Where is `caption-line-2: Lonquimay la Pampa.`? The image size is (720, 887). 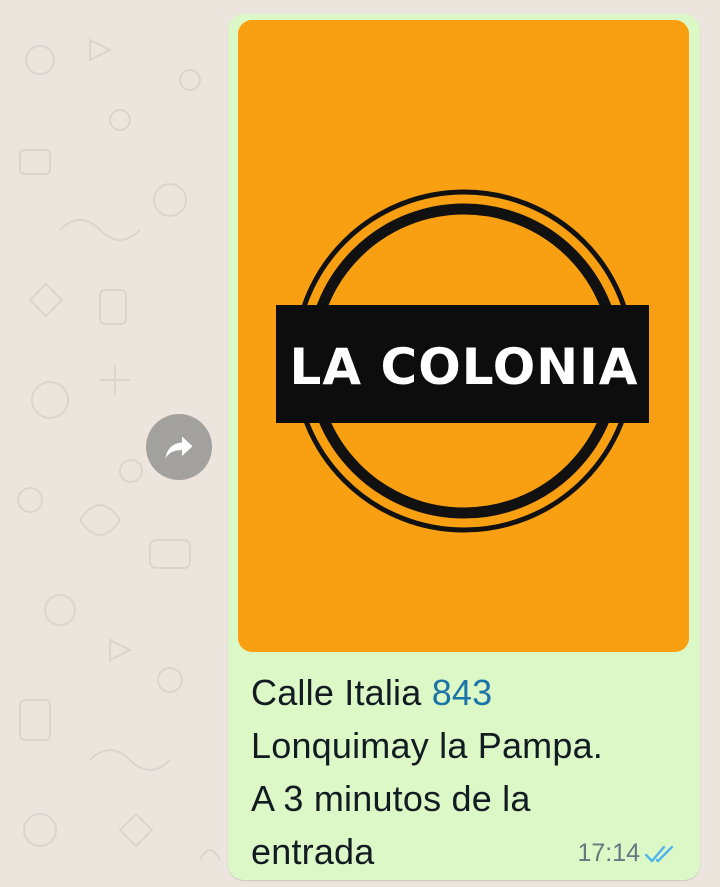
caption-line-2: Lonquimay la Pampa. is located at coordinates (427, 745).